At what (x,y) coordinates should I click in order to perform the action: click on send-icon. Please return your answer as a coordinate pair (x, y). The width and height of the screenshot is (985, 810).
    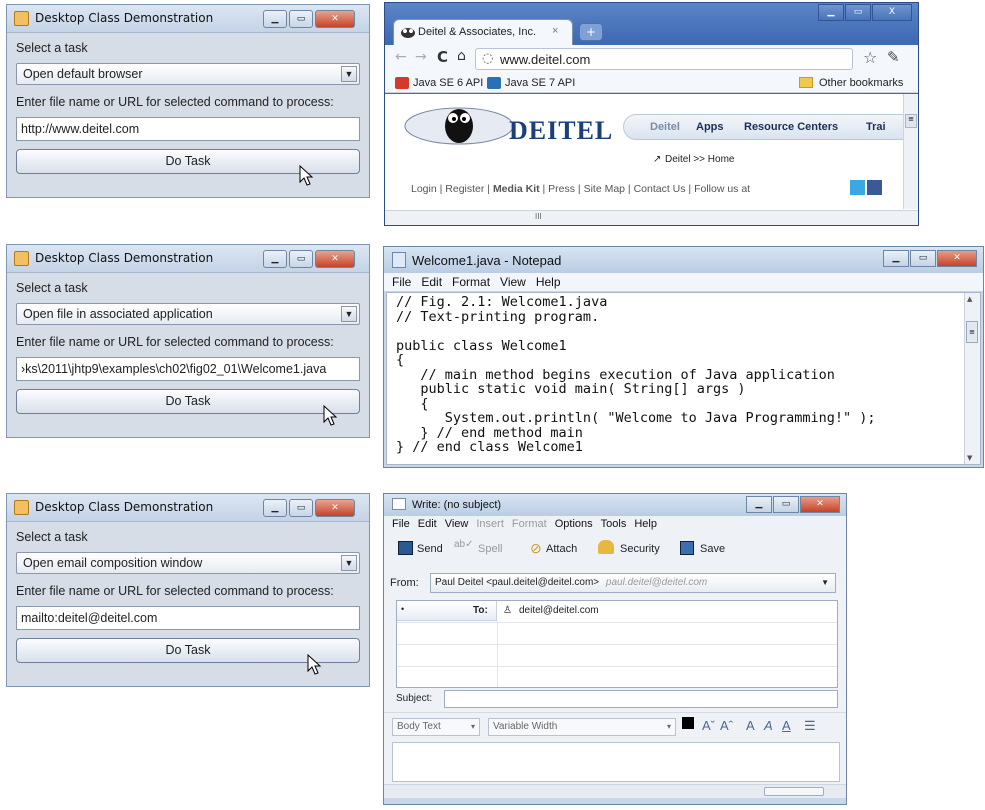
    Looking at the image, I should click on (405, 548).